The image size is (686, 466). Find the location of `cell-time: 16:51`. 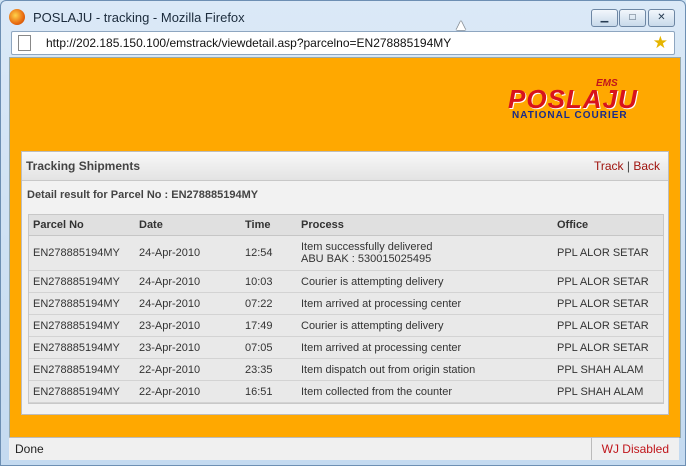

cell-time: 16:51 is located at coordinates (269, 391).